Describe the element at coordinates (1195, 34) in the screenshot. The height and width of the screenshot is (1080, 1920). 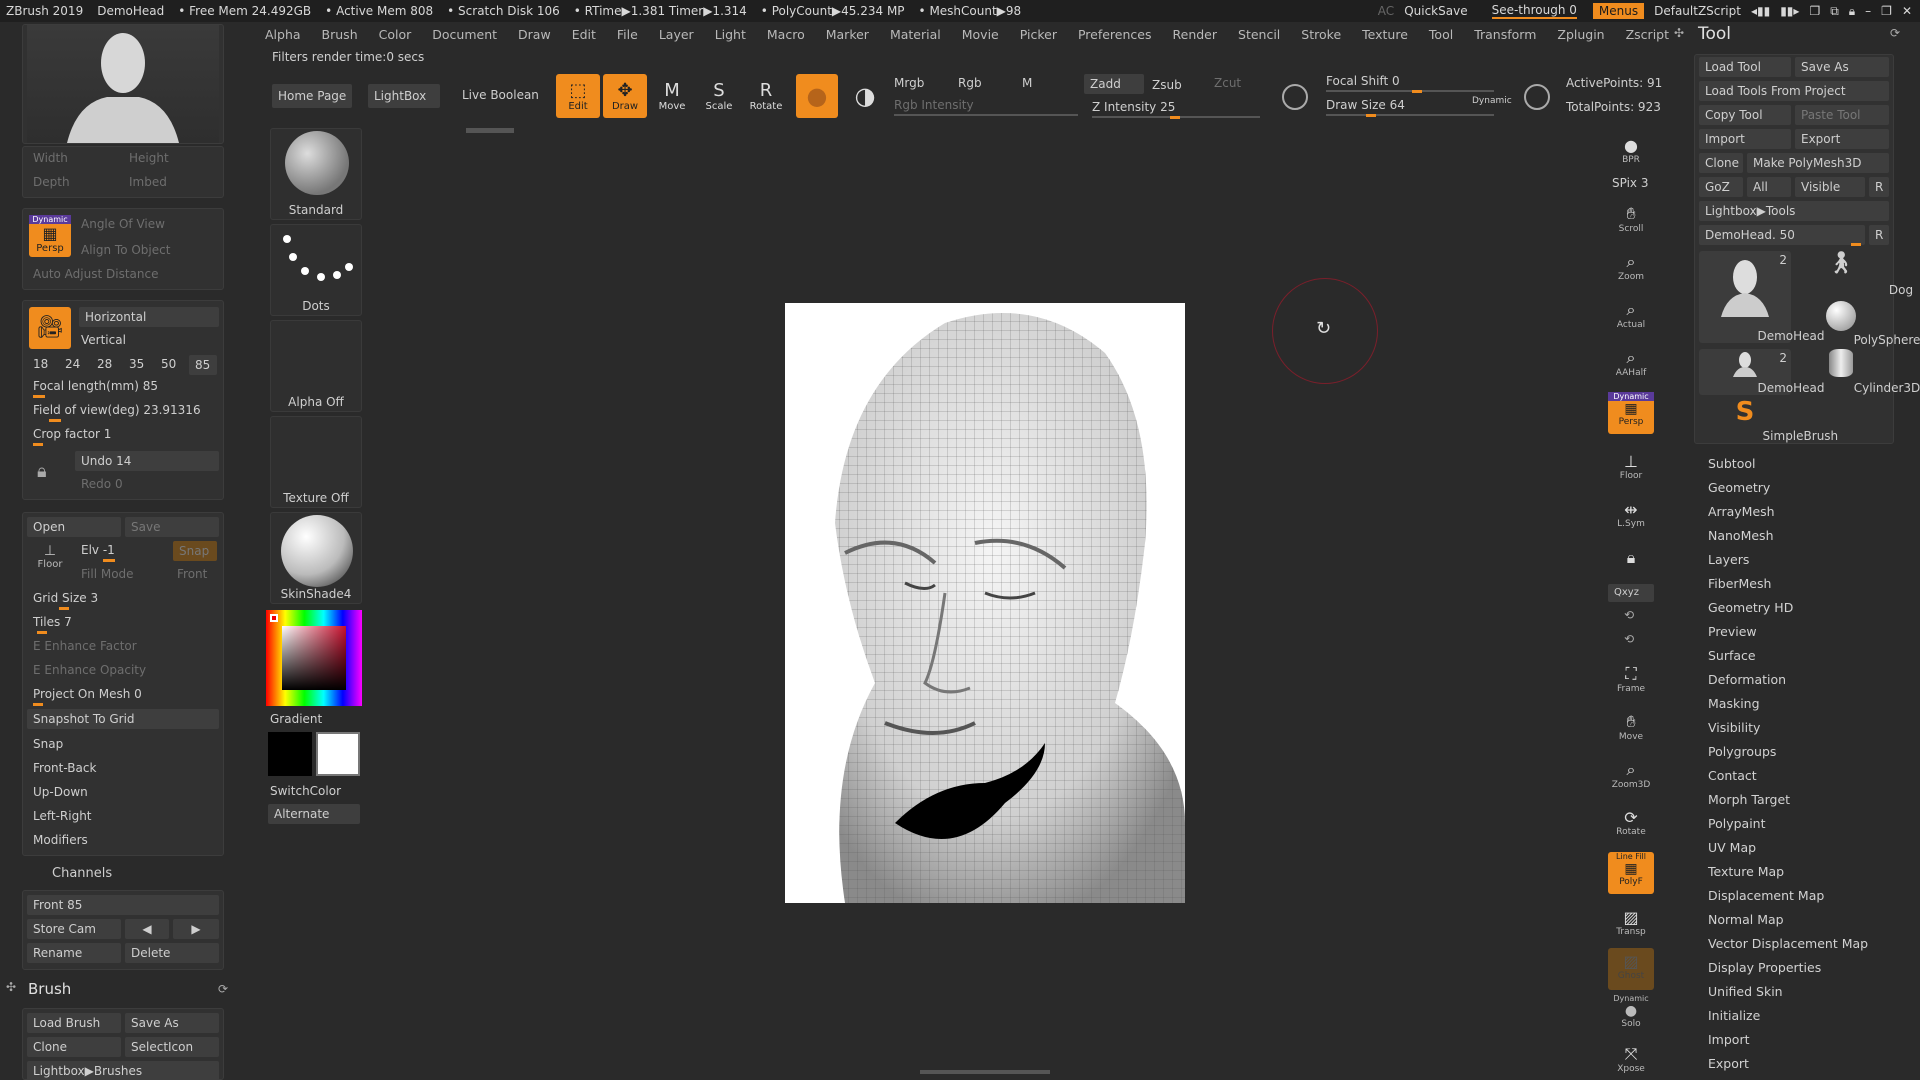
I see `menu-render: Render` at that location.